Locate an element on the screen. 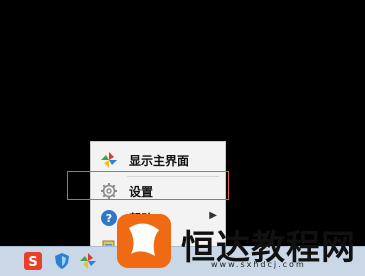 The width and height of the screenshot is (365, 276). shield-icon is located at coordinates (62, 261).